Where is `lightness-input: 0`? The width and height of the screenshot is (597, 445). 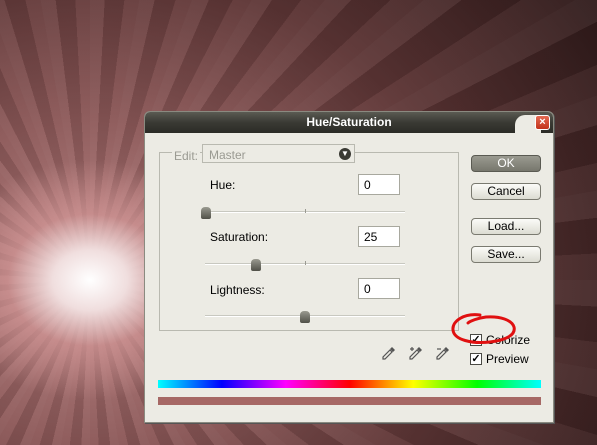 lightness-input: 0 is located at coordinates (379, 288).